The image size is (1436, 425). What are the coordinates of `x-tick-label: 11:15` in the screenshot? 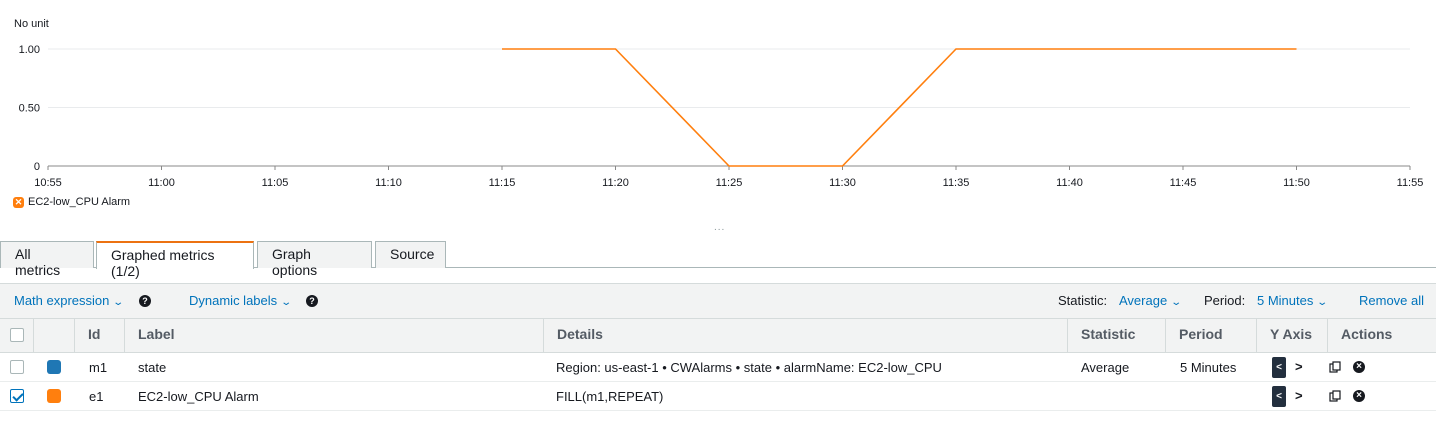 It's located at (502, 183).